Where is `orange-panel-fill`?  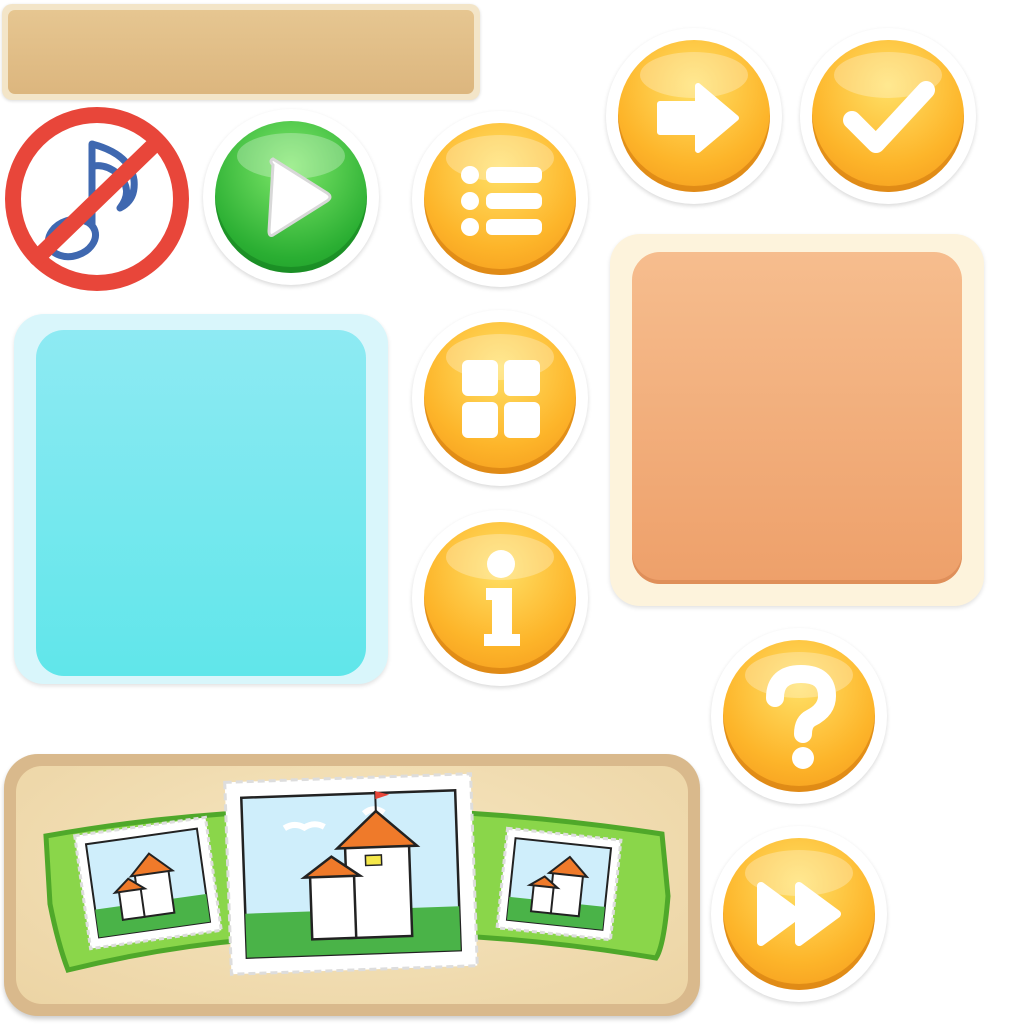
orange-panel-fill is located at coordinates (797, 418).